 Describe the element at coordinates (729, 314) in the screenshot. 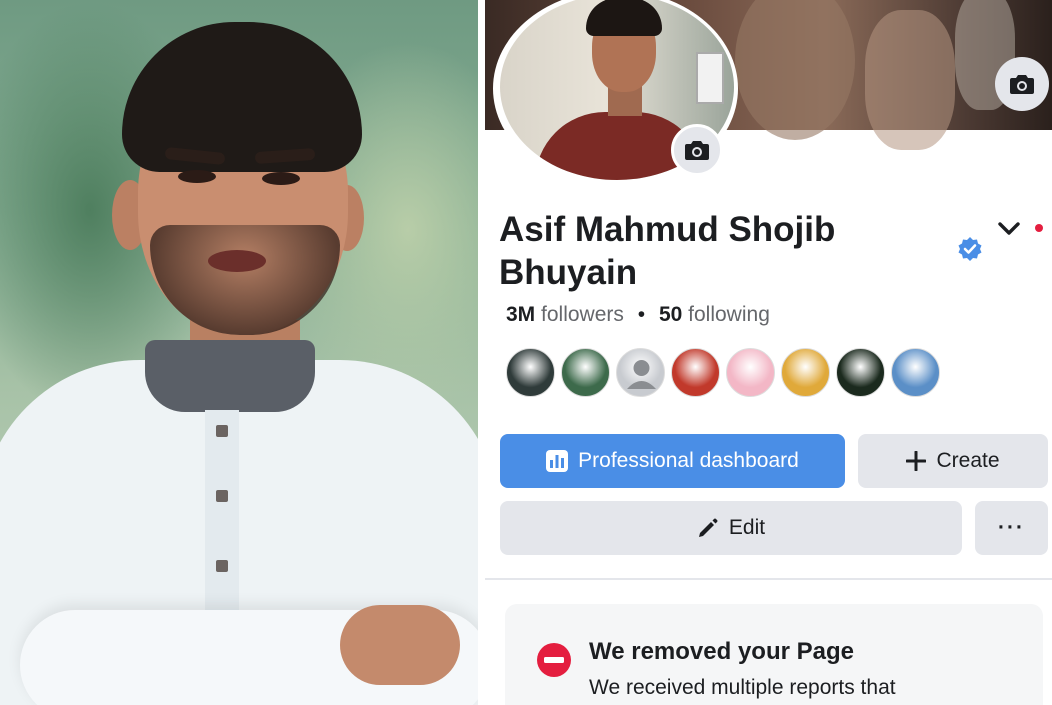

I see `following-label: following` at that location.